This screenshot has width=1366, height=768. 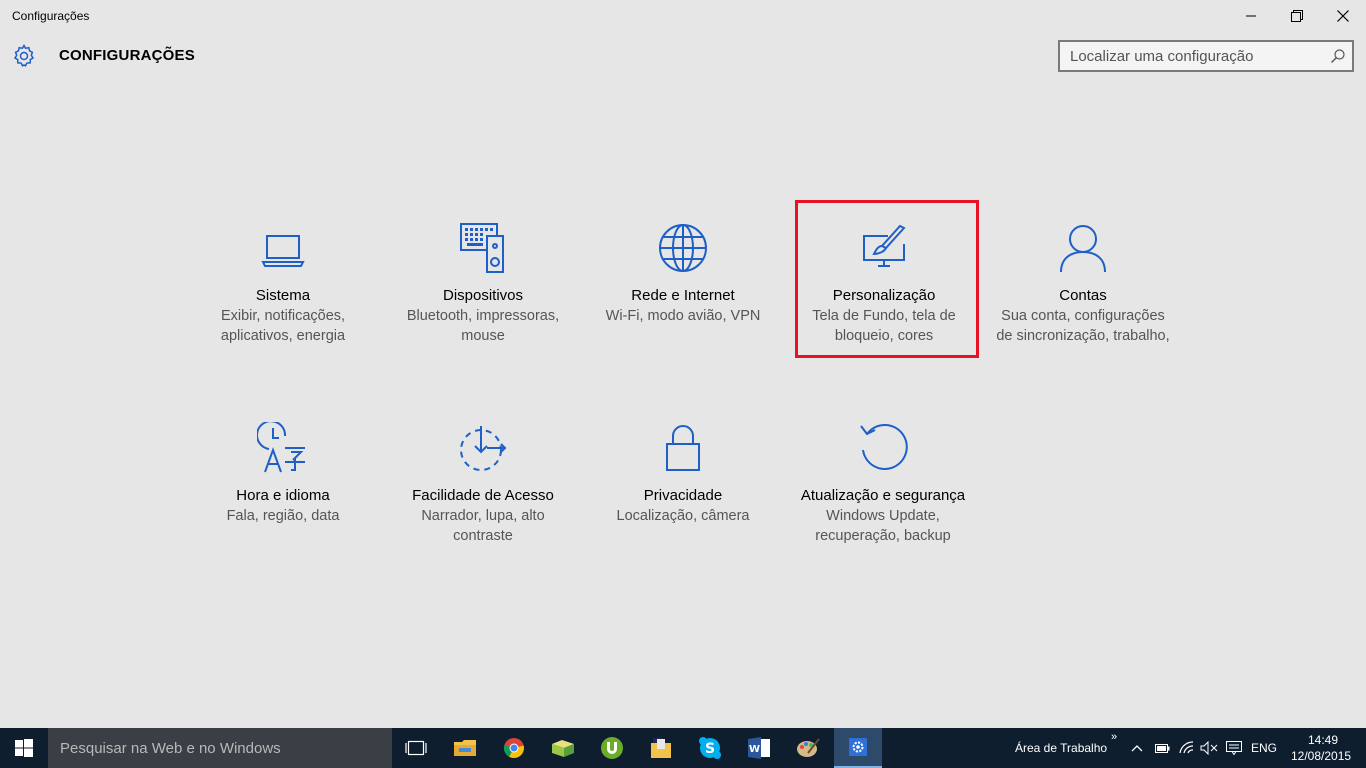 I want to click on clock-time: 14:49, so click(x=1323, y=740).